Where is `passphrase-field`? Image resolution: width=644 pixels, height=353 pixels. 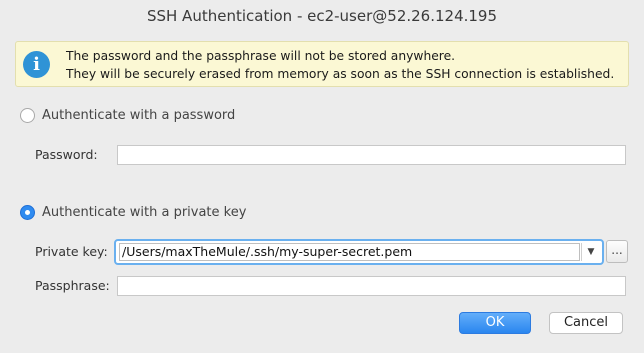
passphrase-field is located at coordinates (371, 286).